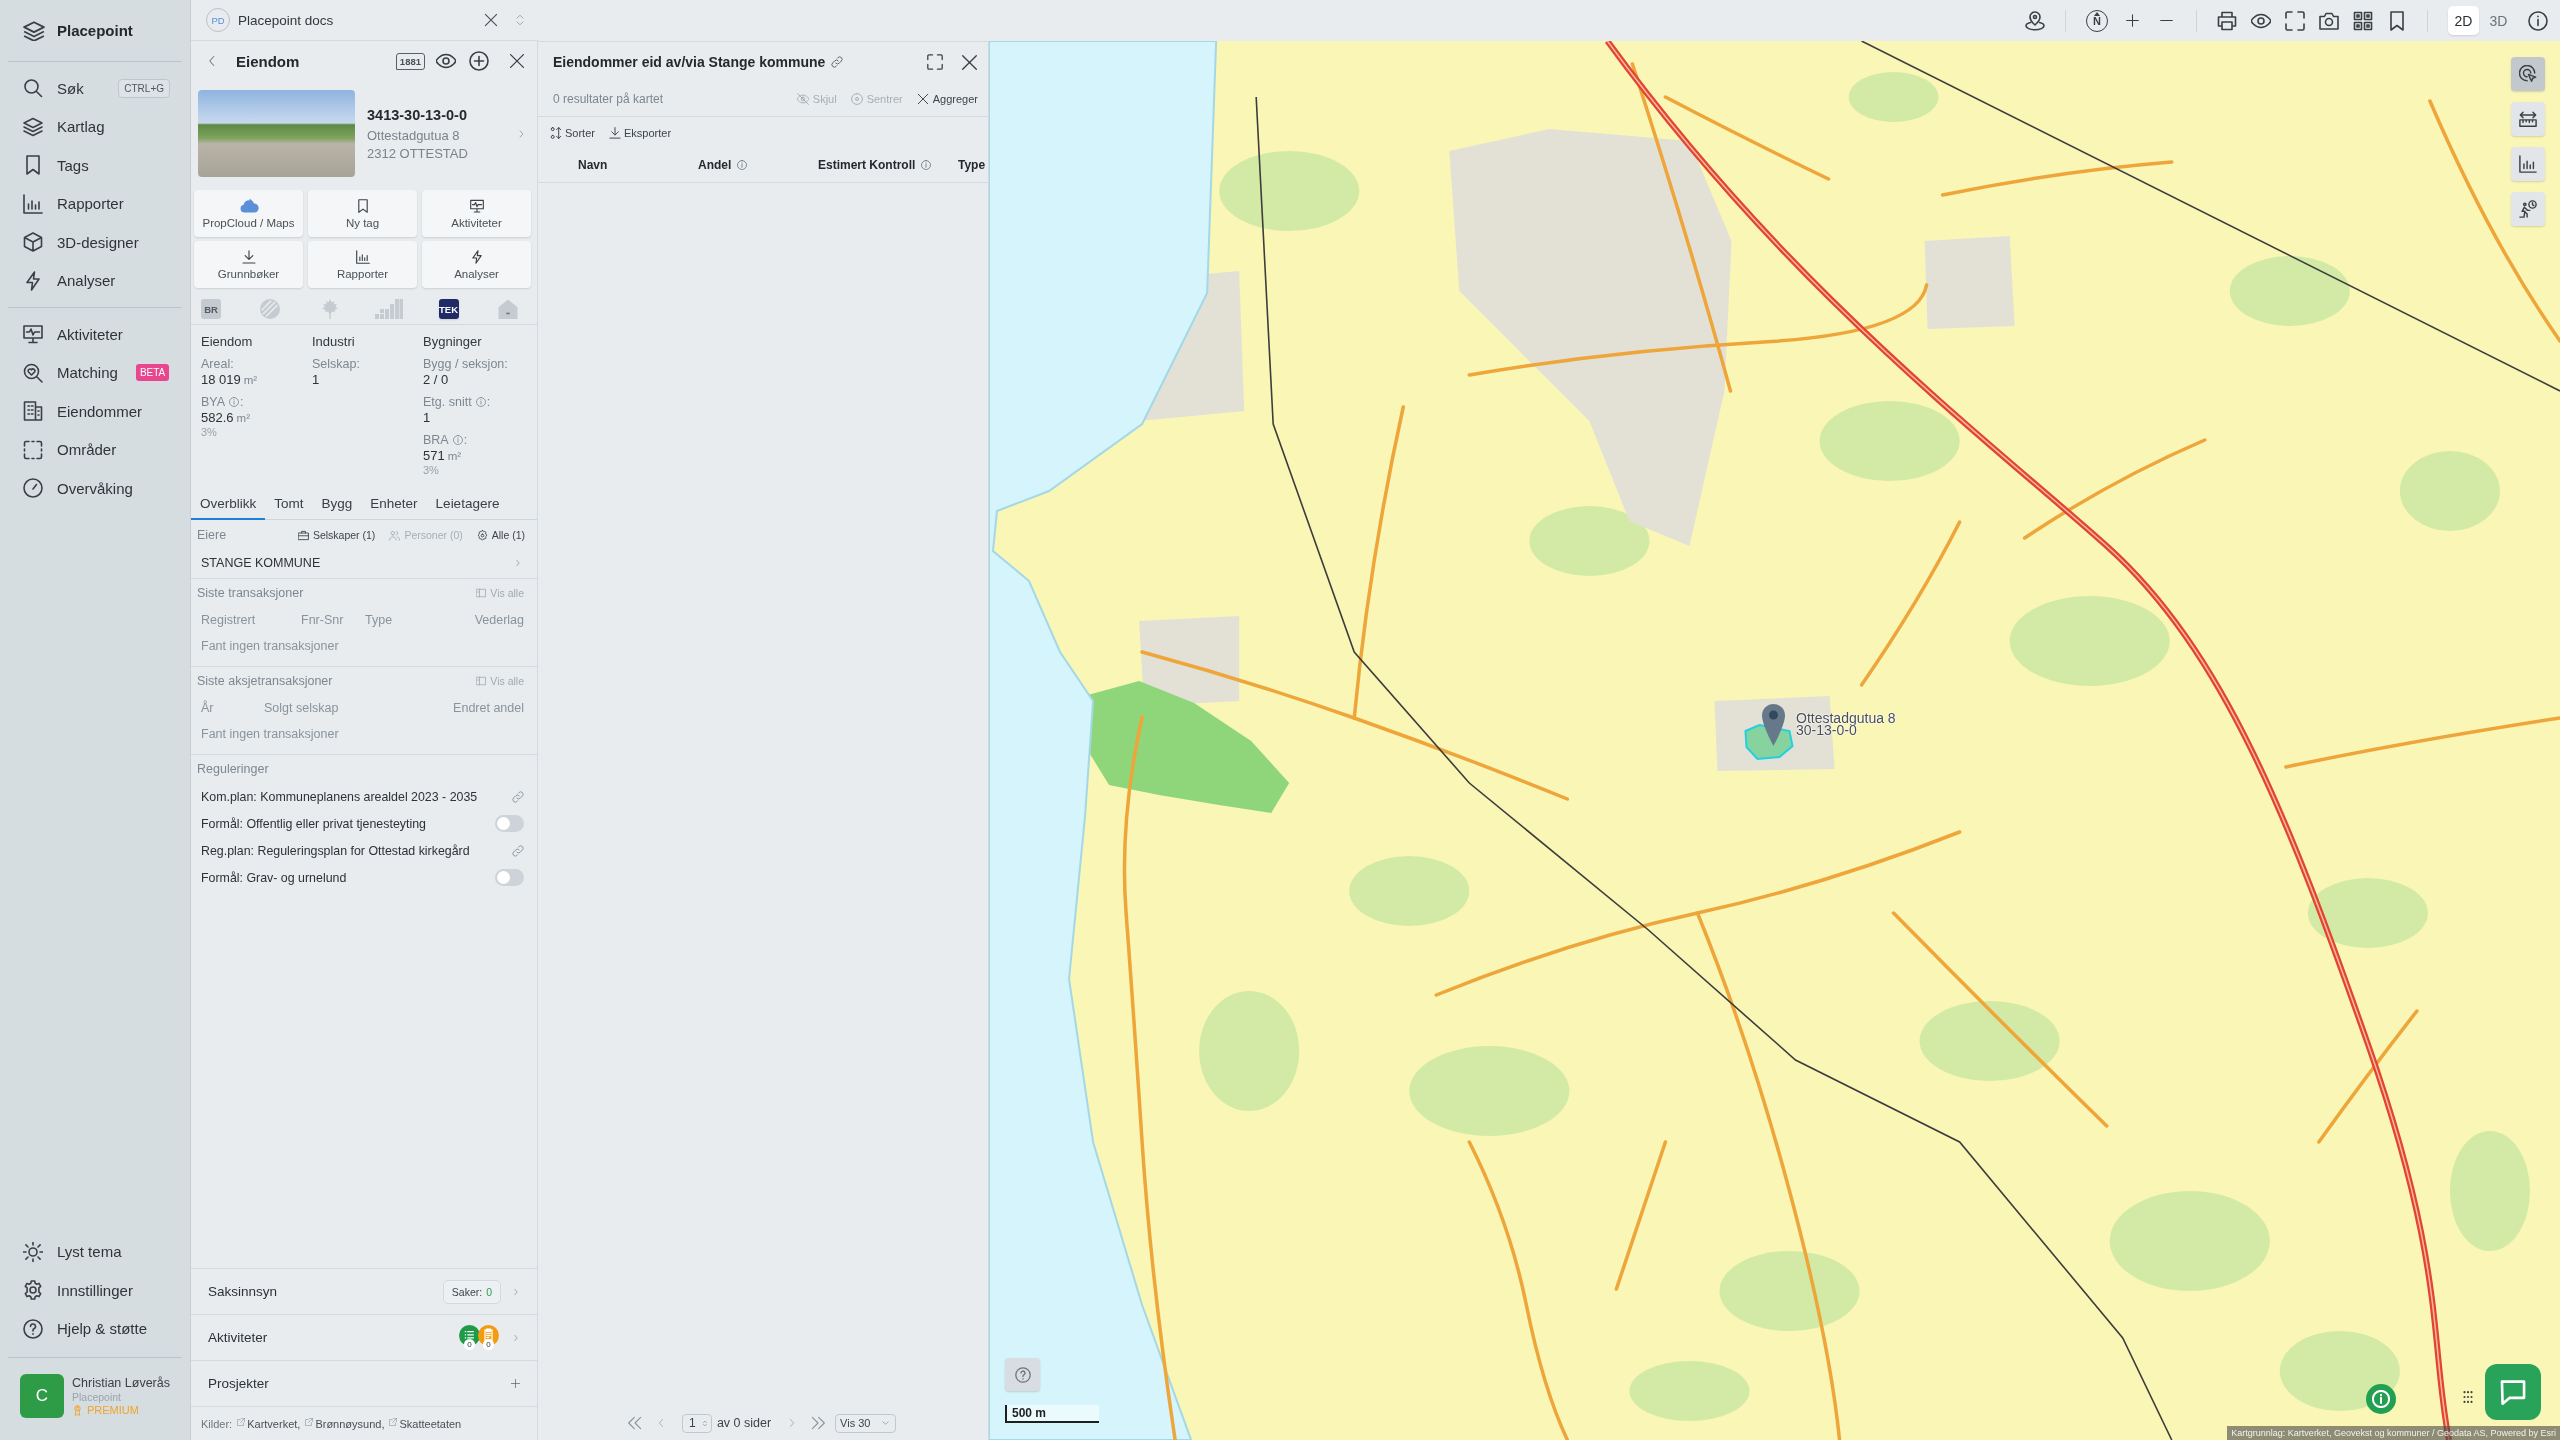 The width and height of the screenshot is (2560, 1440). What do you see at coordinates (417, 114) in the screenshot?
I see `property-id: 3413-30-13-0-0` at bounding box center [417, 114].